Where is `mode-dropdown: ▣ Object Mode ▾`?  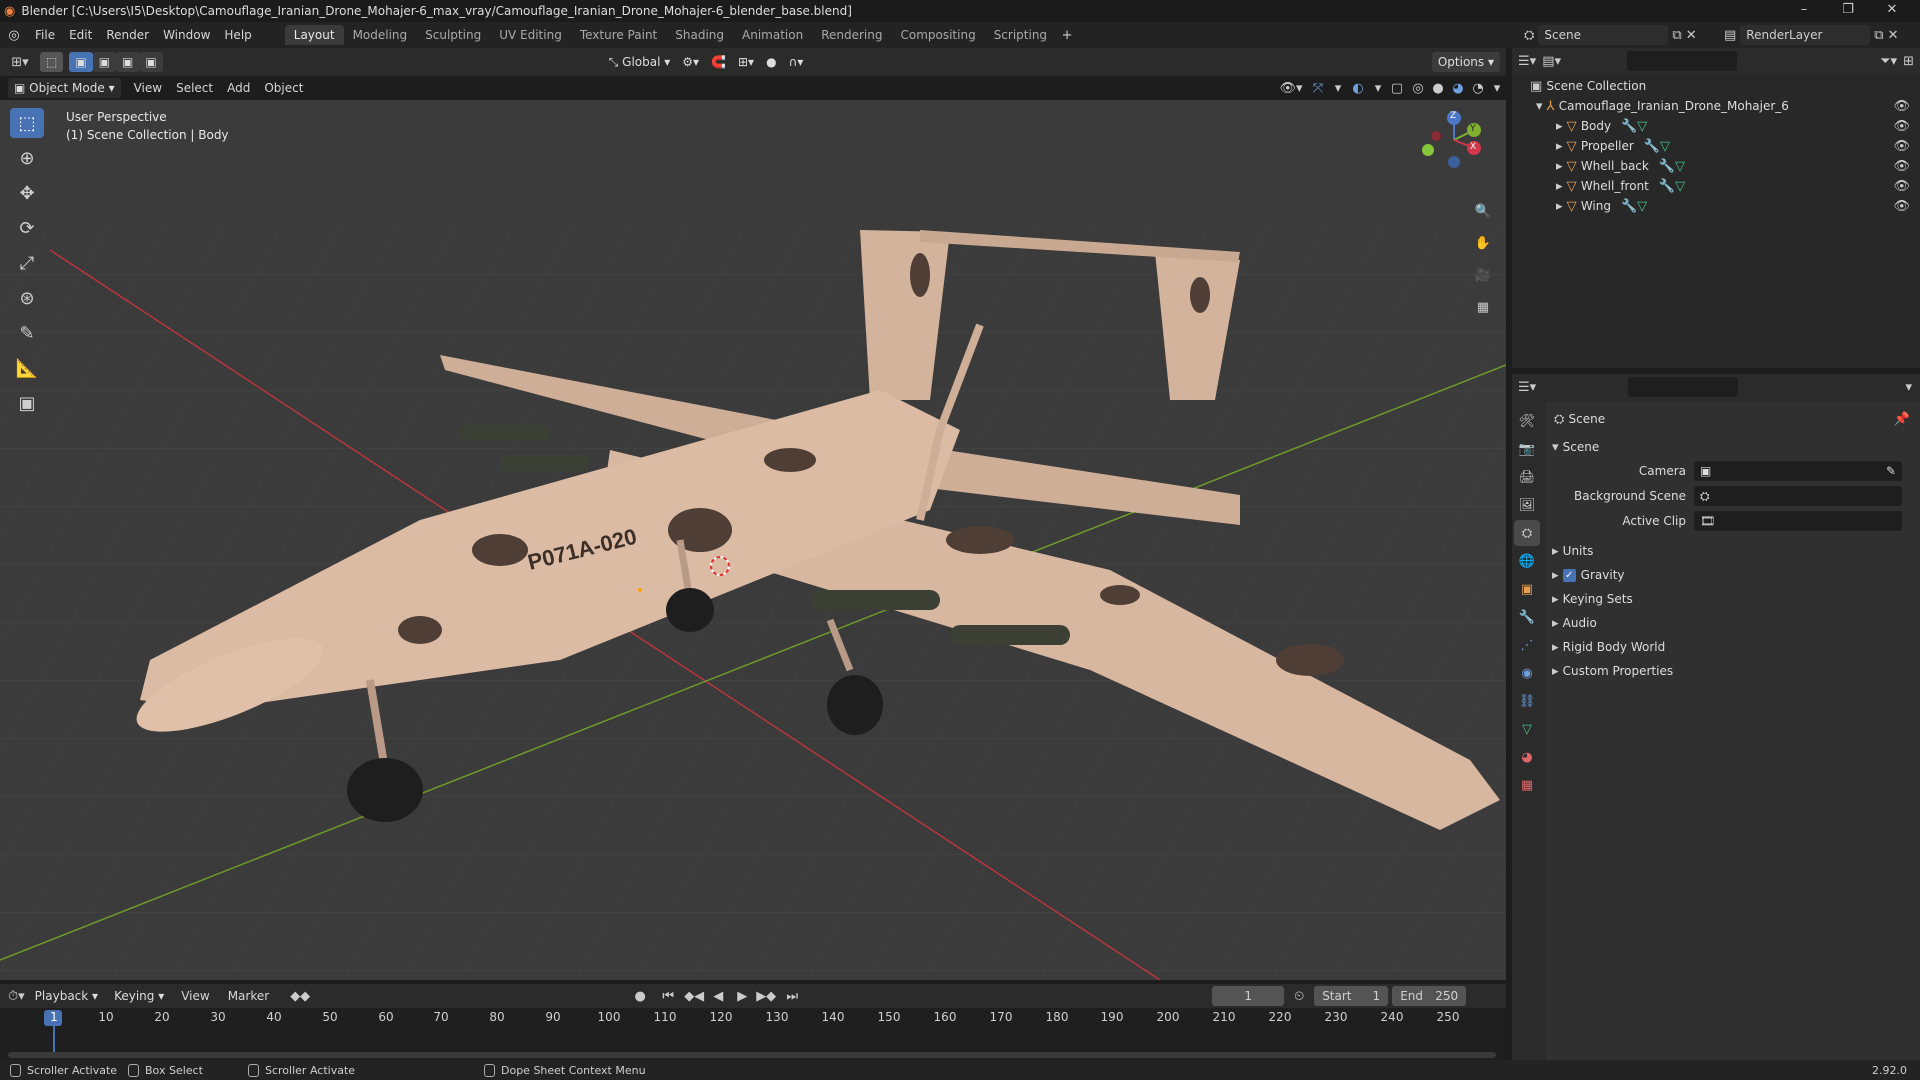 mode-dropdown: ▣ Object Mode ▾ is located at coordinates (64, 88).